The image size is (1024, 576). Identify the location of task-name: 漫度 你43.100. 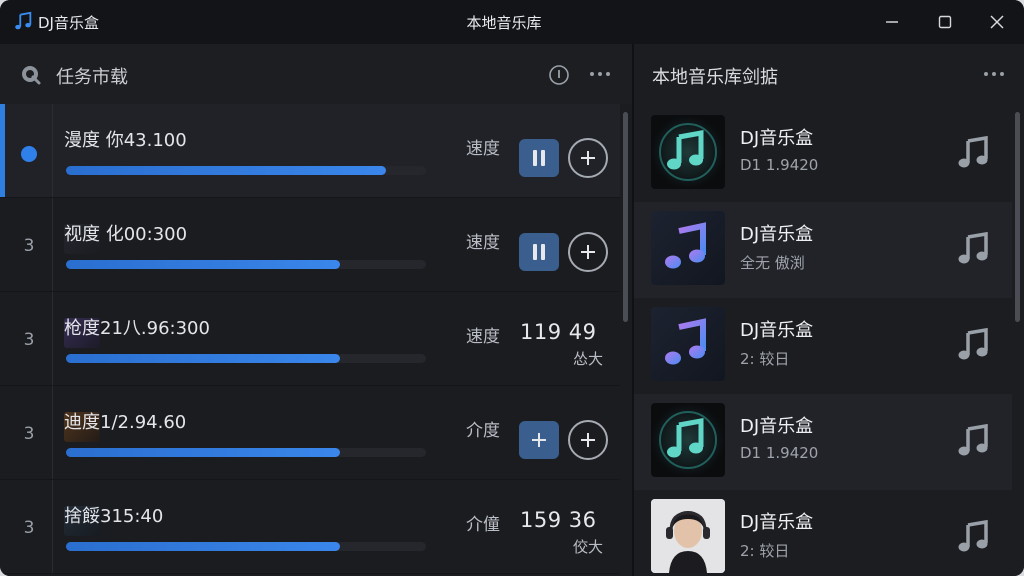
(125, 140).